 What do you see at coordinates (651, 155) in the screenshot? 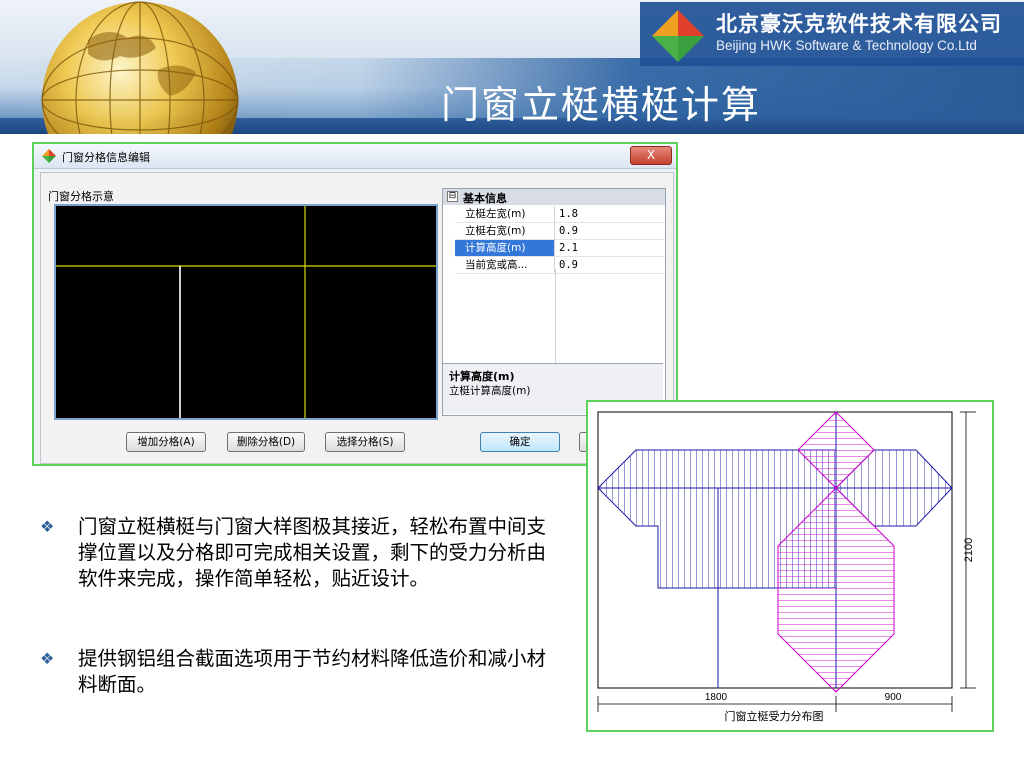
I see `close-icon: X` at bounding box center [651, 155].